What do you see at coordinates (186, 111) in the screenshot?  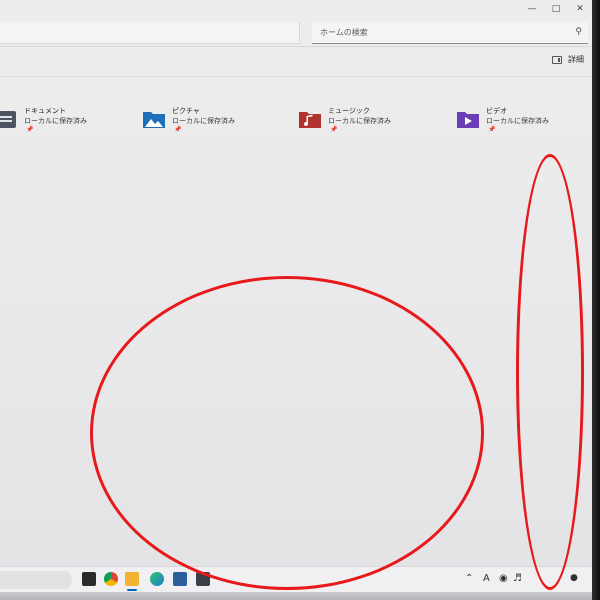 I see `folder-name: ピクチャ` at bounding box center [186, 111].